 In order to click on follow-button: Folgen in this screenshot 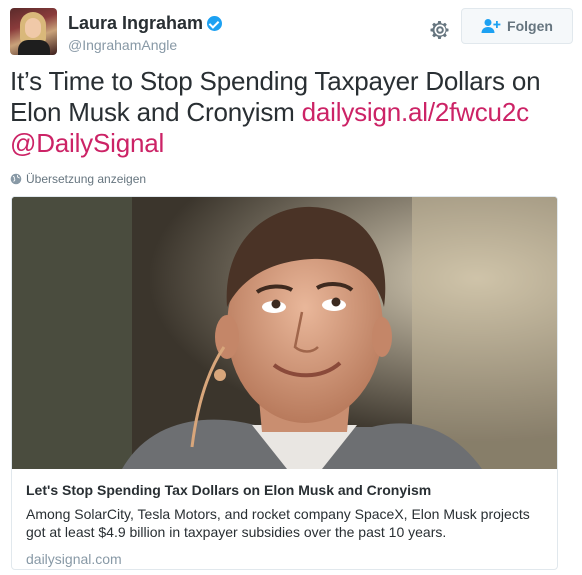, I will do `click(517, 26)`.